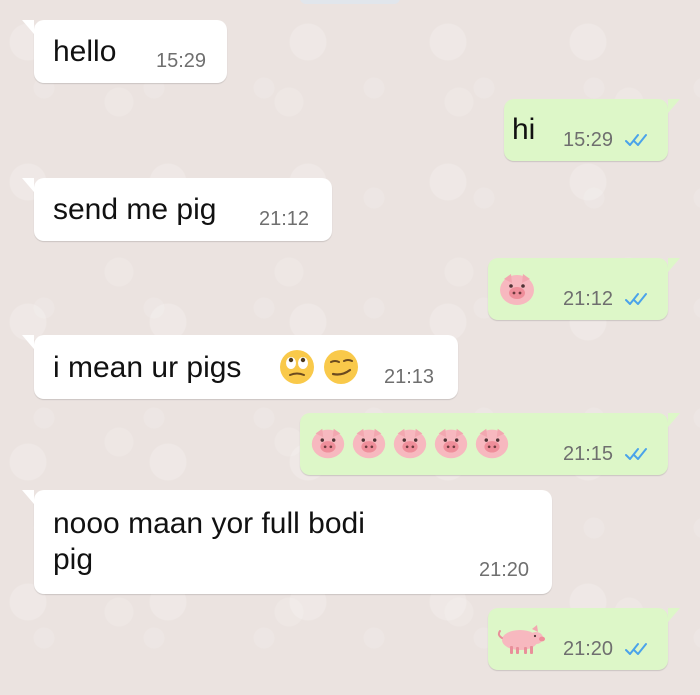  What do you see at coordinates (85, 51) in the screenshot?
I see `message-text: hello` at bounding box center [85, 51].